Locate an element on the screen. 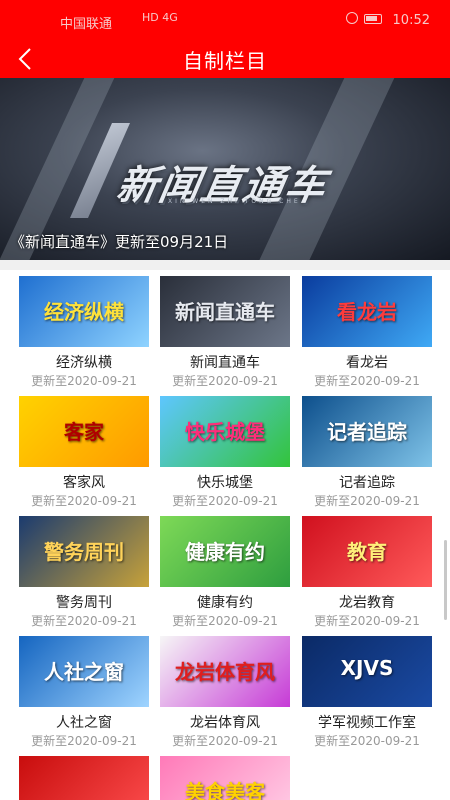 The height and width of the screenshot is (800, 450). thumbnail-title: 人社之窗 is located at coordinates (84, 672).